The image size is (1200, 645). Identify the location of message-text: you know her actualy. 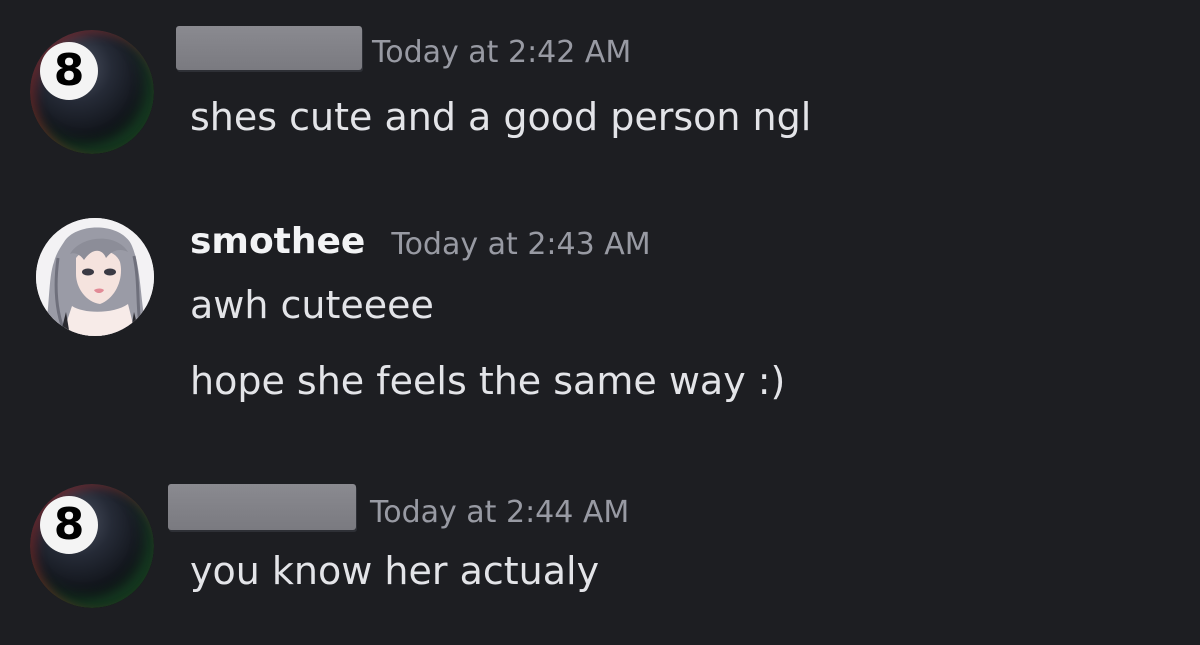
(395, 571).